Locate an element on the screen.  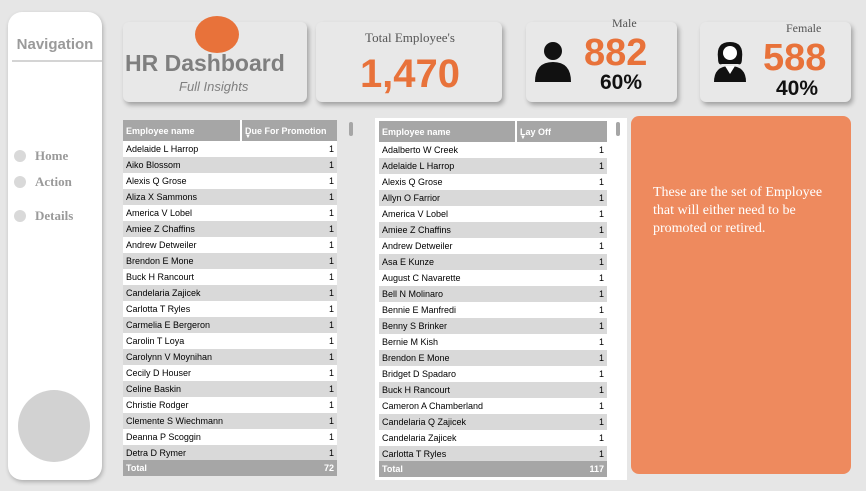
table-row: Aliza X Sammons 1 is located at coordinates (230, 197).